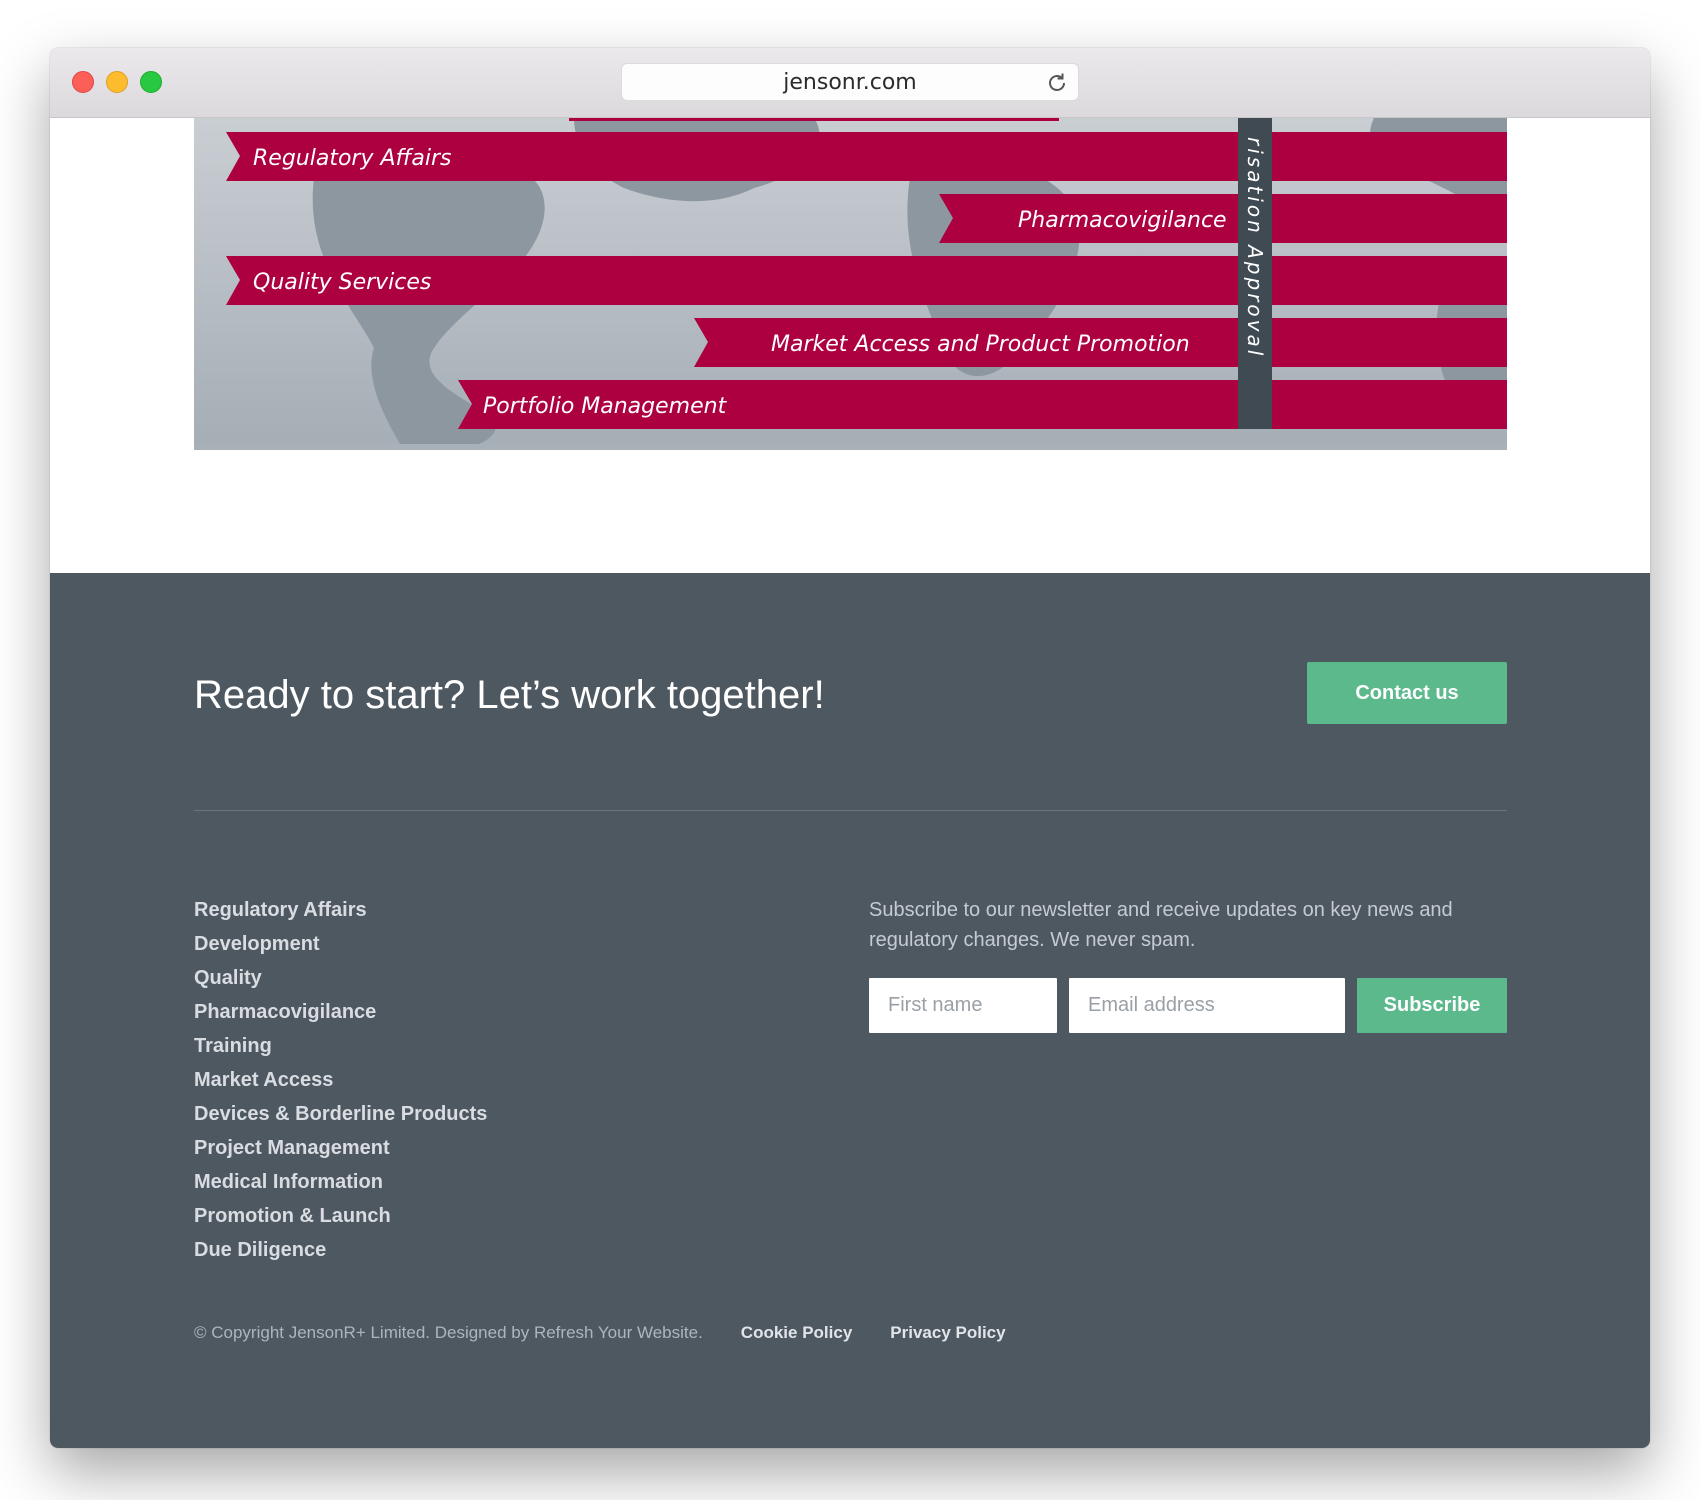 The image size is (1700, 1500). Describe the element at coordinates (605, 406) in the screenshot. I see `banner-label-portfolio-management: Portfolio Management` at that location.